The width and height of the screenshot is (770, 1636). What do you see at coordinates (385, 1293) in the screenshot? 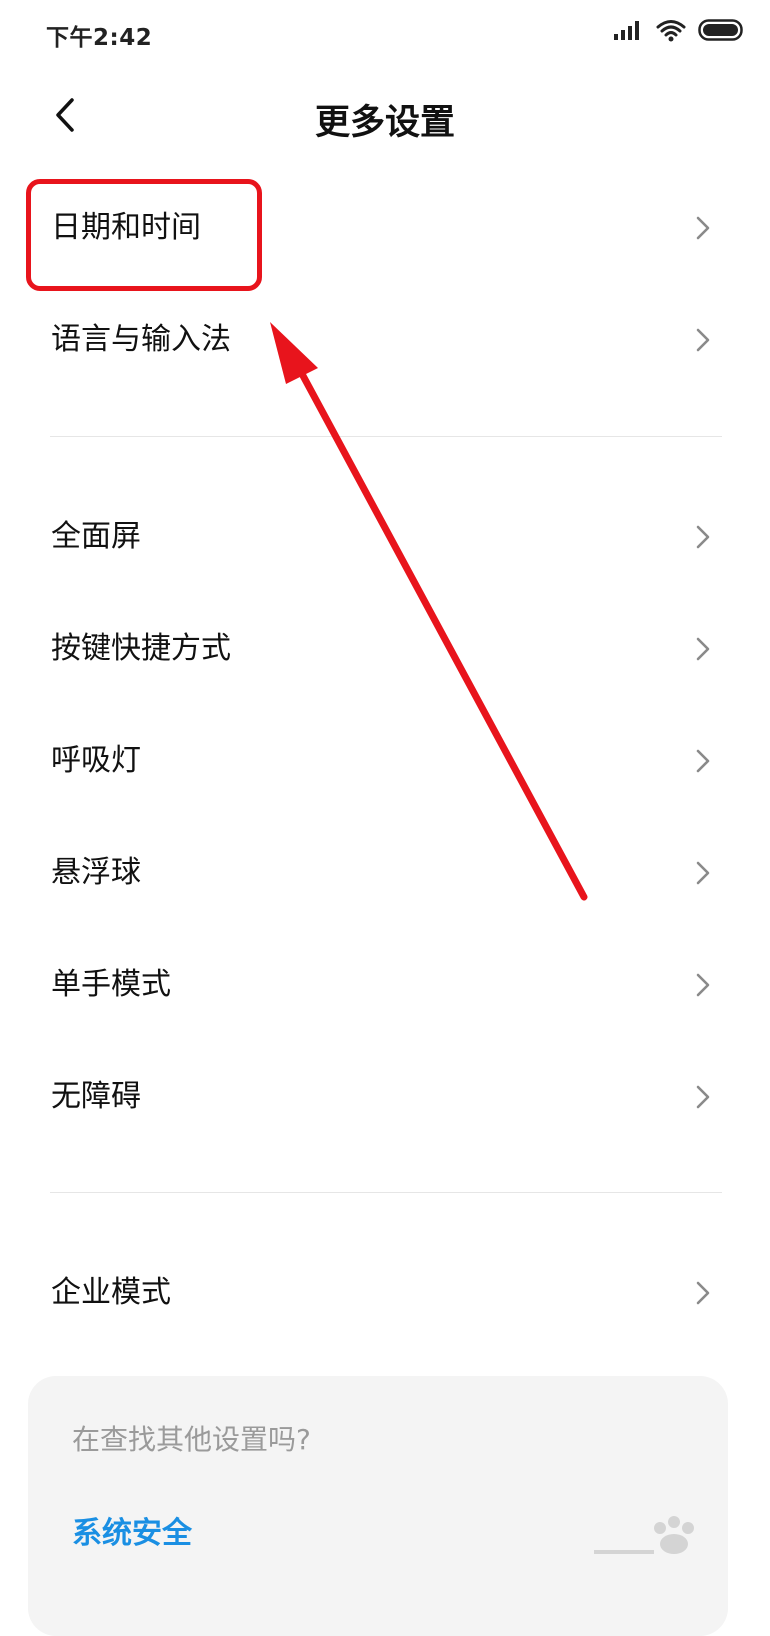
I see `settings-row-enterprise-mode: 企业模式` at bounding box center [385, 1293].